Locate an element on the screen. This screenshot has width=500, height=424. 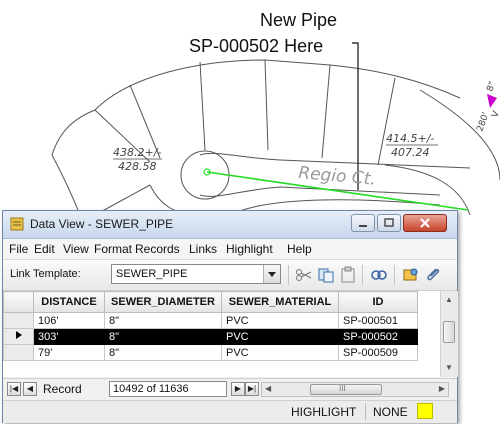
minimize-button is located at coordinates (363, 223).